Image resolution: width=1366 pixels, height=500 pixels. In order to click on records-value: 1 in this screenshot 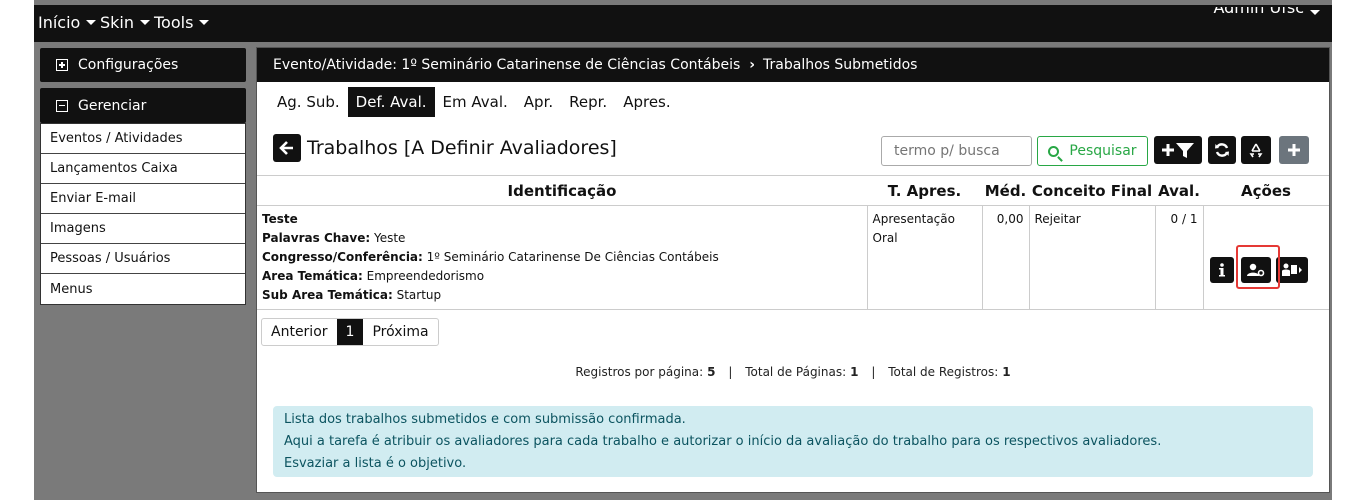, I will do `click(1006, 372)`.